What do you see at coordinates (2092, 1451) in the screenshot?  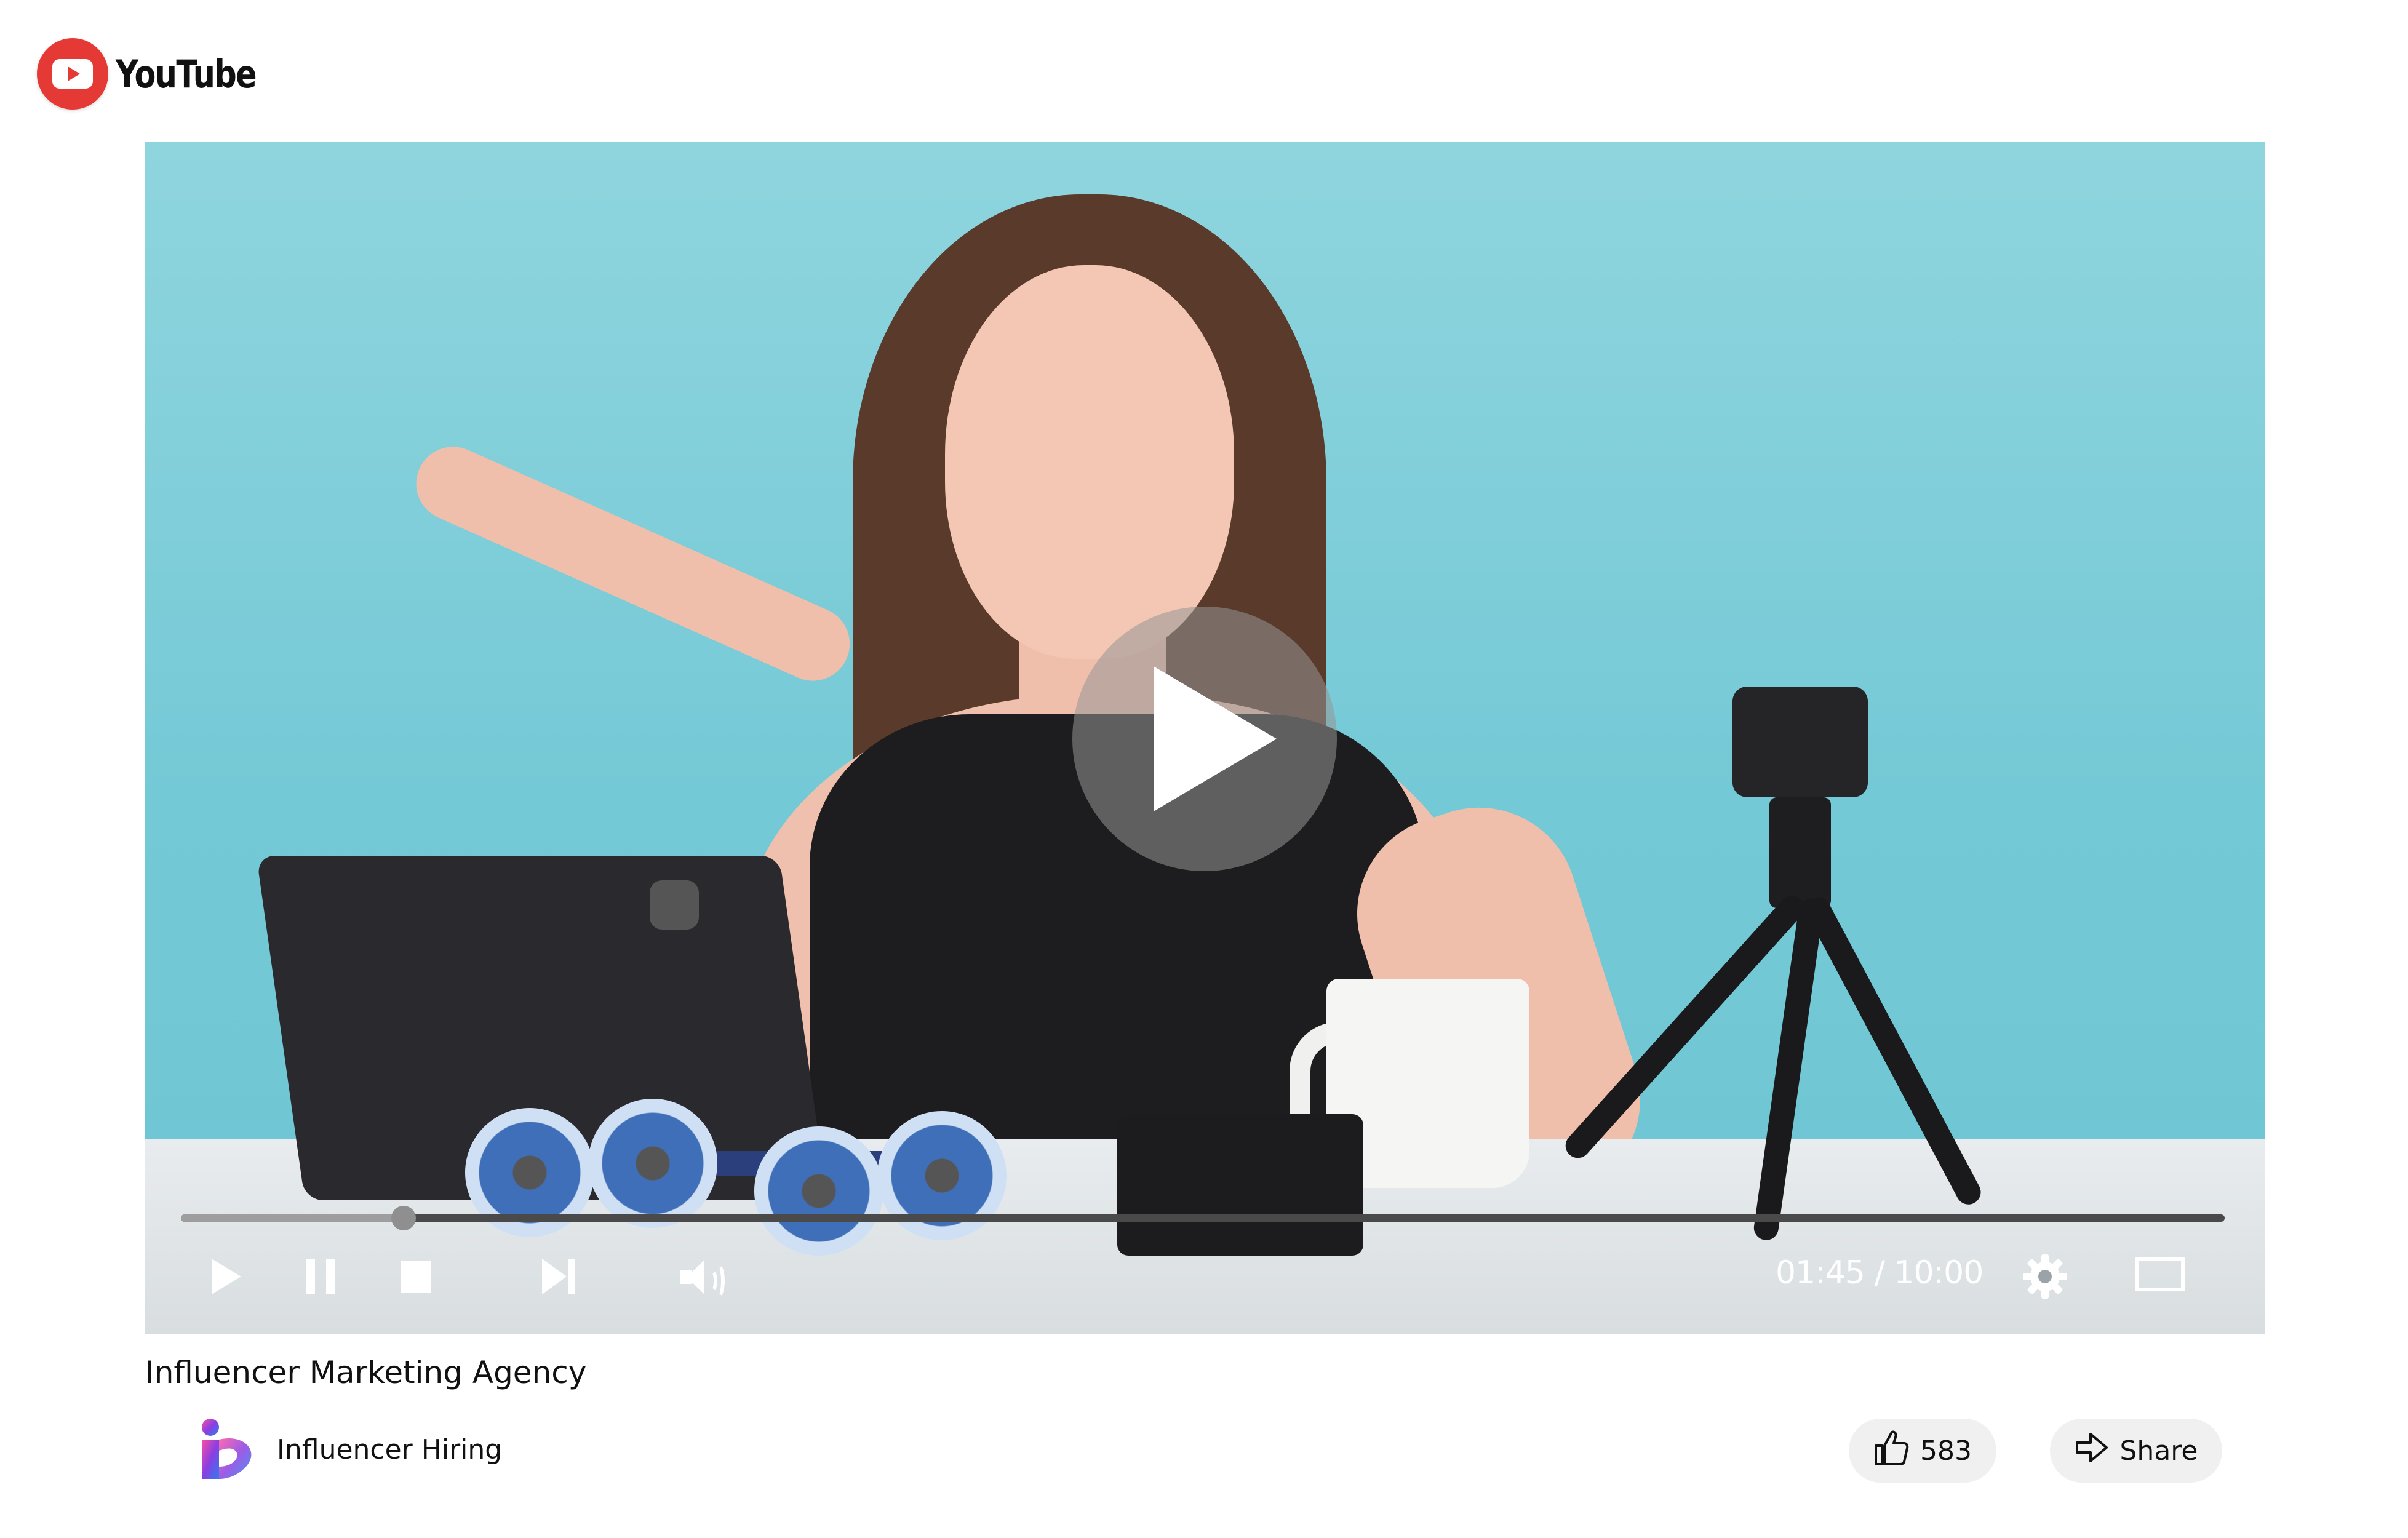 I see `share-arrow-icon` at bounding box center [2092, 1451].